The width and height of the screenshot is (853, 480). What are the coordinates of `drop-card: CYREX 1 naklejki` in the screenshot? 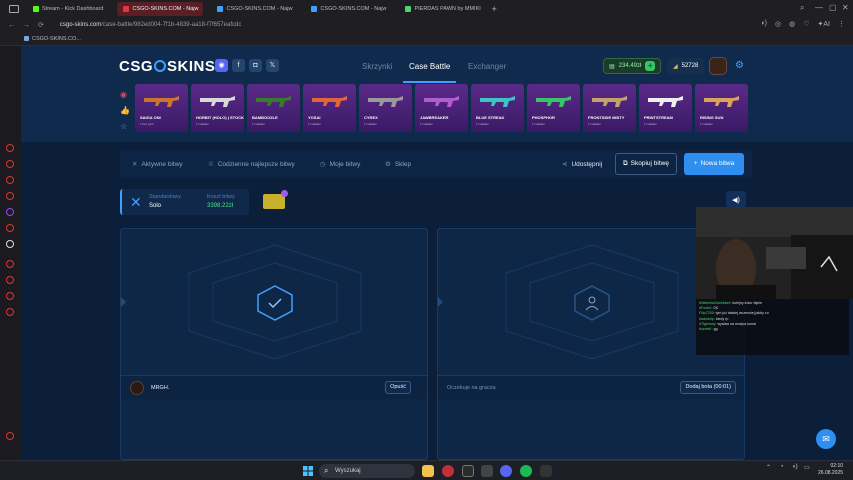 It's located at (385, 108).